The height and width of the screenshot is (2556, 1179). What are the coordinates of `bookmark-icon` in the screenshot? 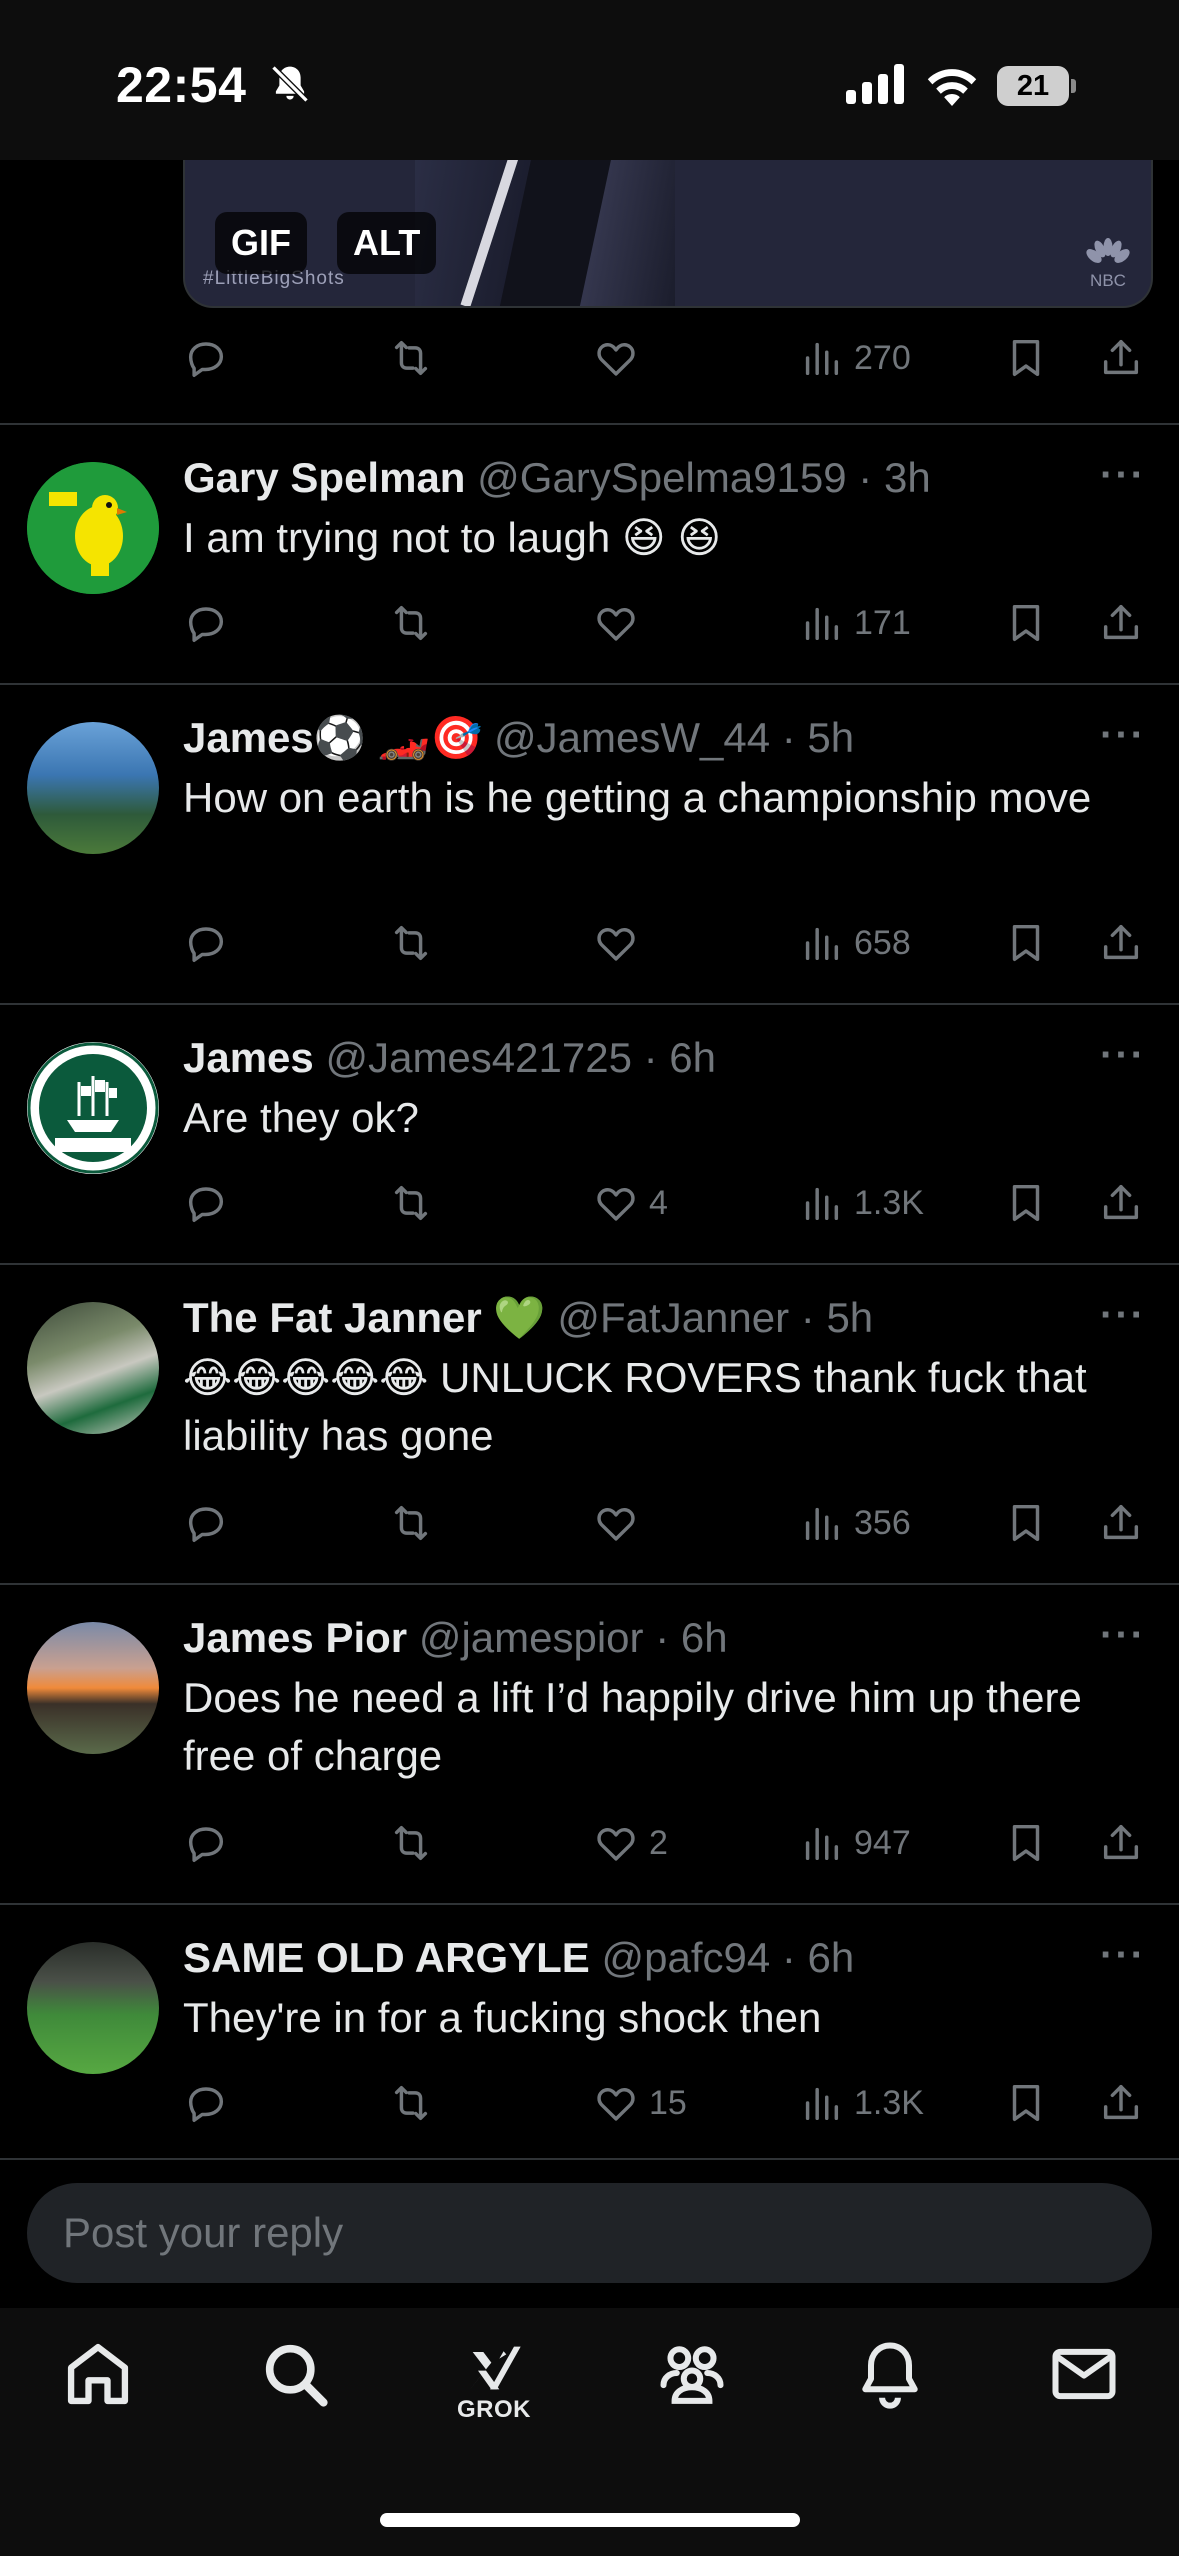 It's located at (1026, 1843).